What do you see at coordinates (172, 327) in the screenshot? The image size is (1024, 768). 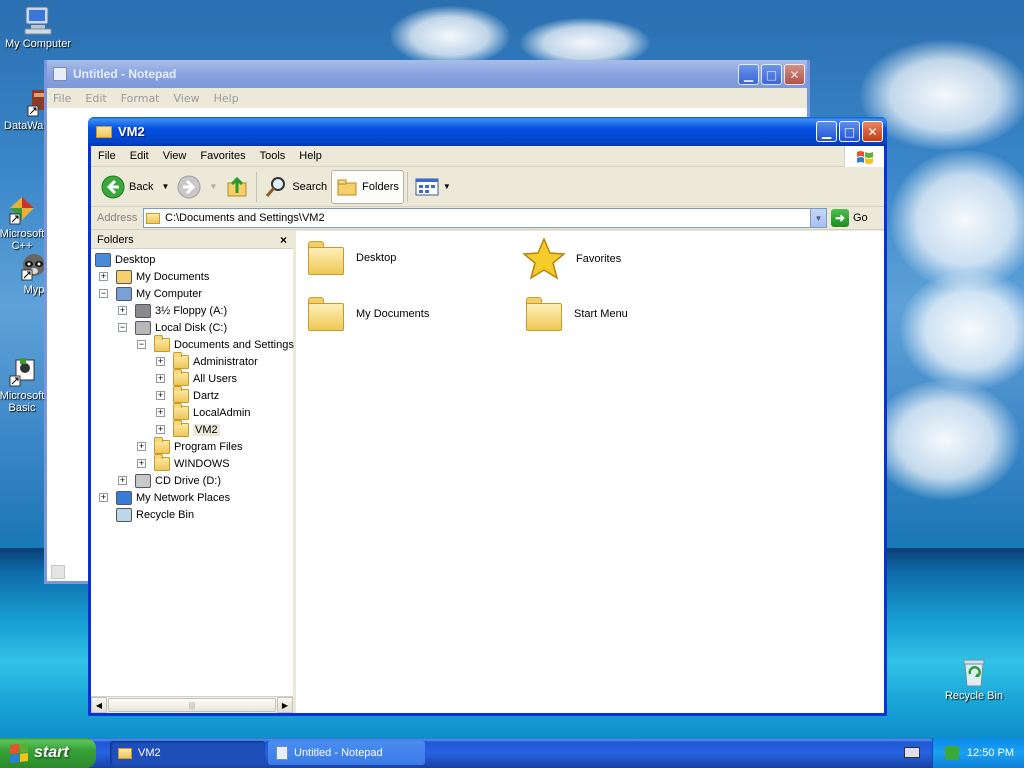 I see `tree-node: − Local Disk (C:)` at bounding box center [172, 327].